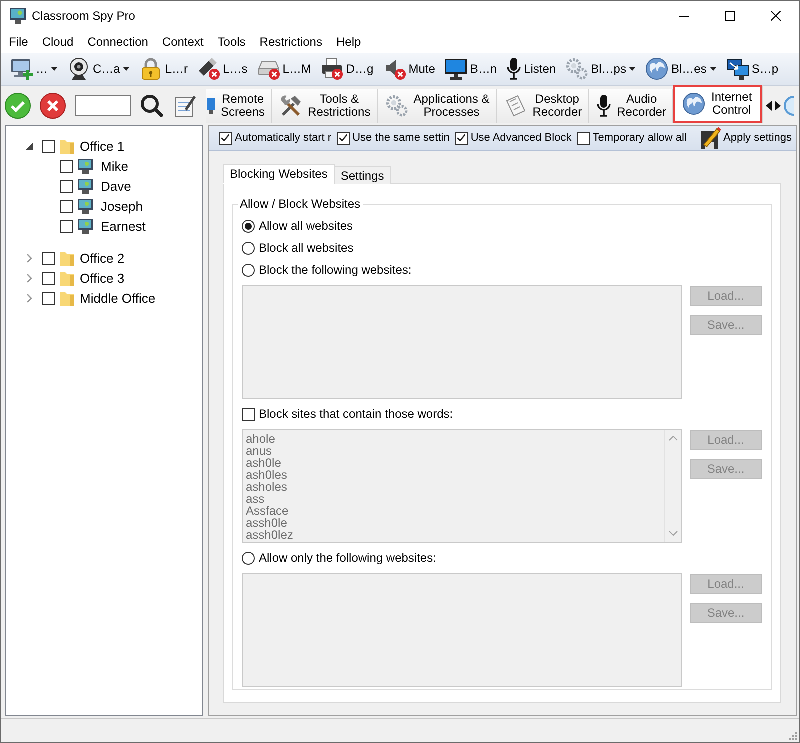  Describe the element at coordinates (356, 414) in the screenshot. I see `checkbox-label: Block sites that contain those words:` at that location.